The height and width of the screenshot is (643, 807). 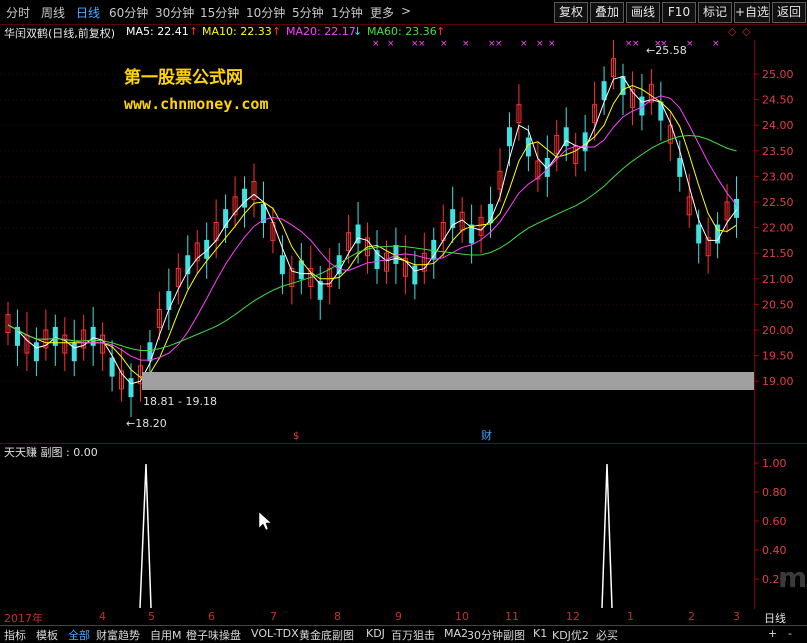 I want to click on period-15min: 15分钟, so click(x=219, y=12).